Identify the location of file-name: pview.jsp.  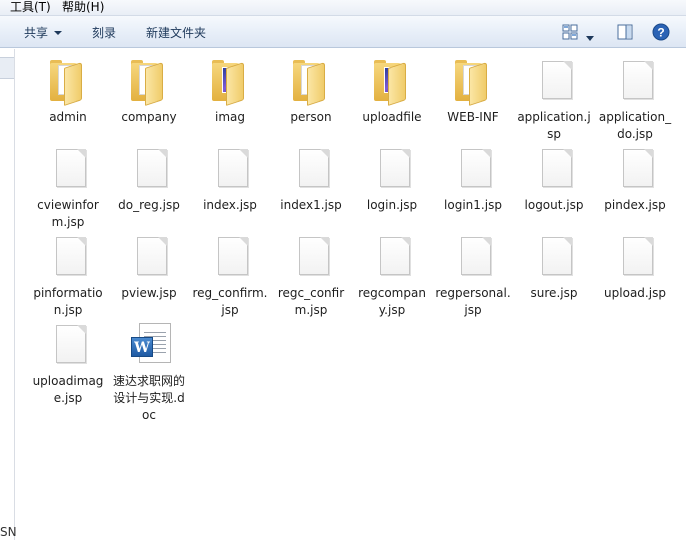
(149, 293).